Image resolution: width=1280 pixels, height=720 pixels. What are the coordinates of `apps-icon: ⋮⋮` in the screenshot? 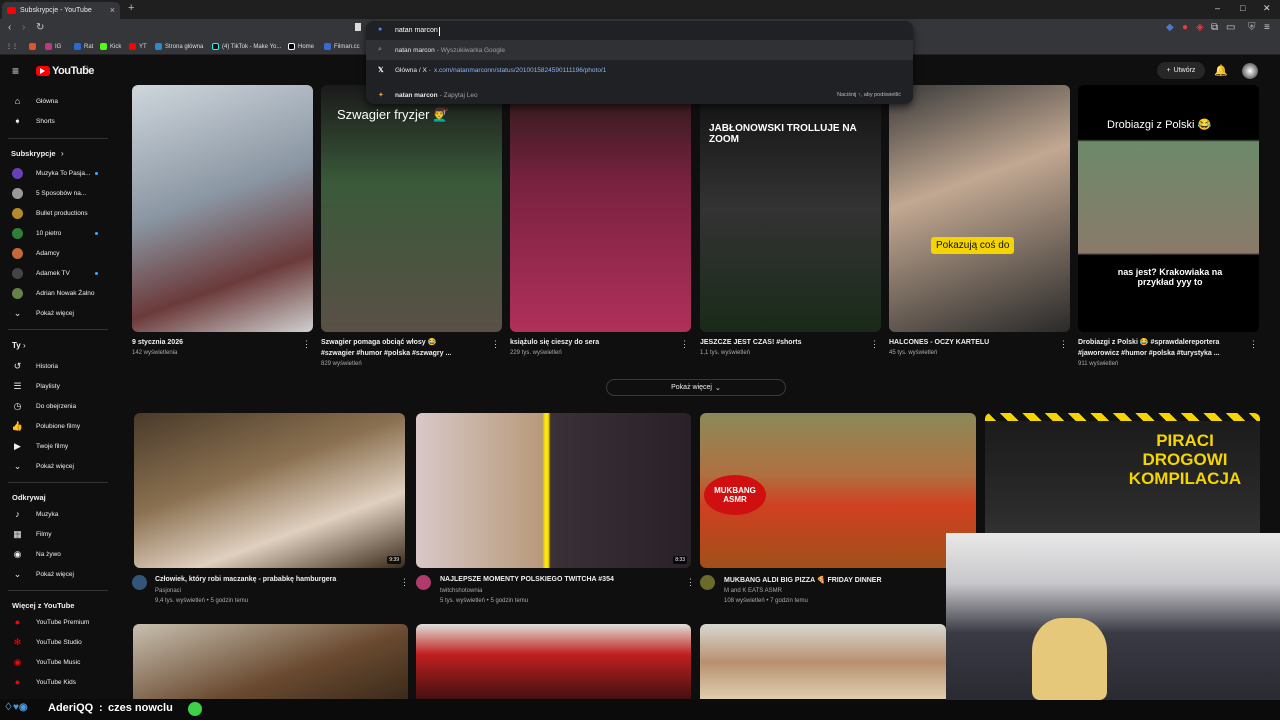 It's located at (12, 46).